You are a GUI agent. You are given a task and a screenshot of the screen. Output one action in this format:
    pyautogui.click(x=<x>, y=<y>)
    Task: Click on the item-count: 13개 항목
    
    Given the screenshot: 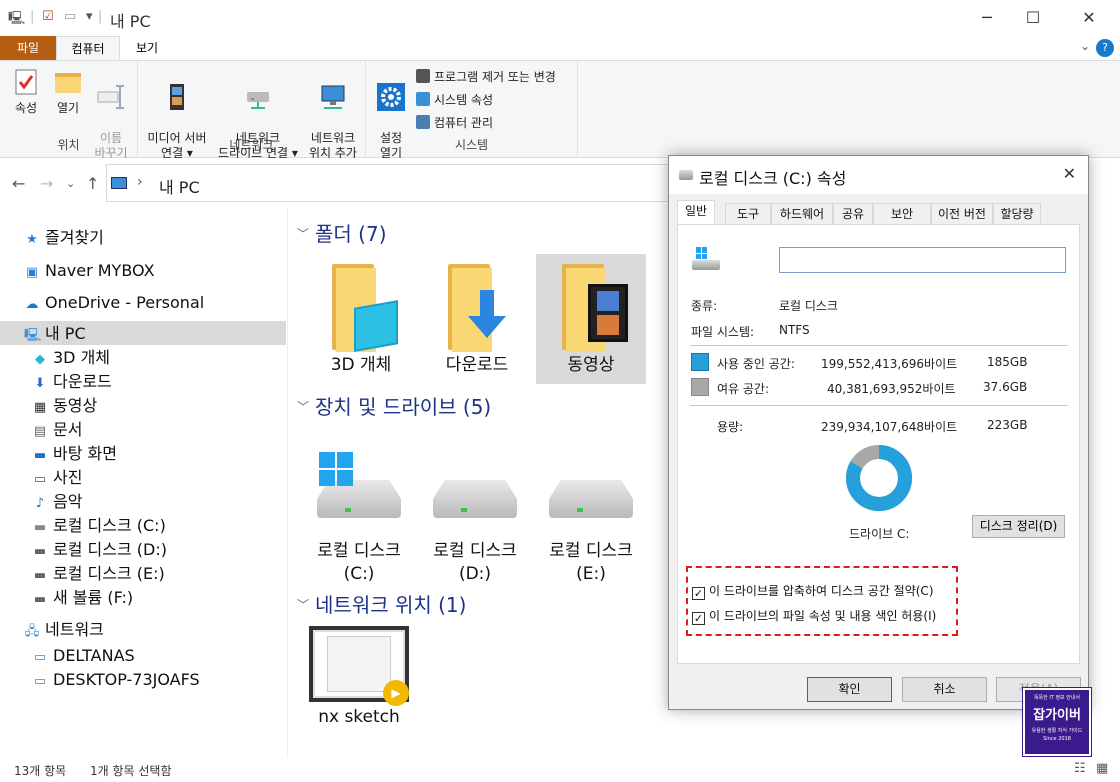 What is the action you would take?
    pyautogui.click(x=40, y=771)
    